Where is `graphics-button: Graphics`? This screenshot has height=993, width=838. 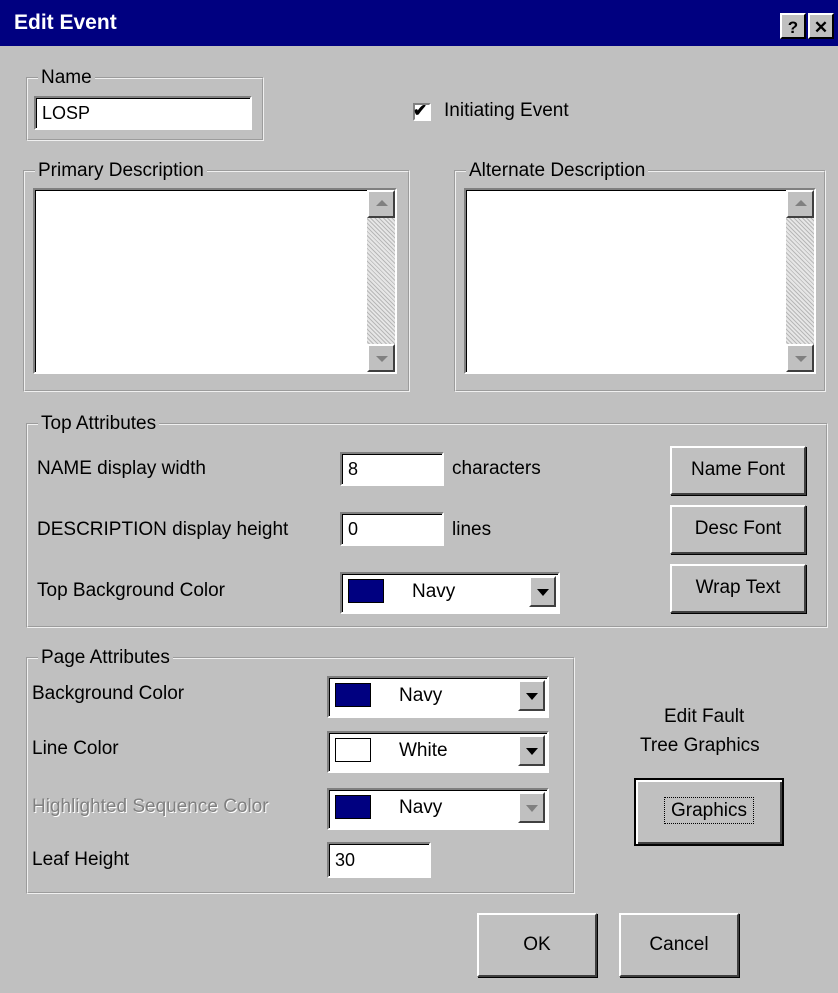 graphics-button: Graphics is located at coordinates (709, 812).